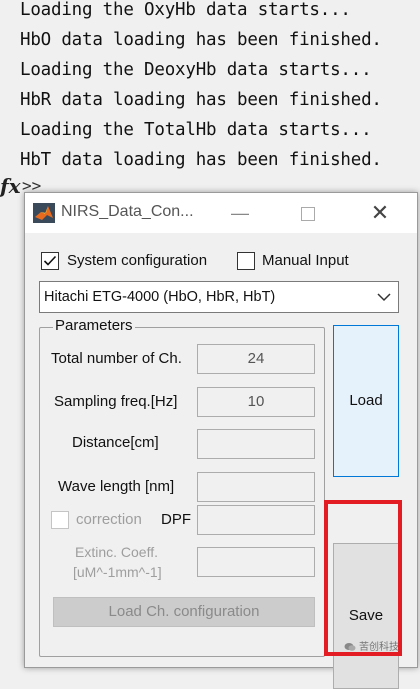  What do you see at coordinates (379, 647) in the screenshot?
I see `watermark-text: 苦创科技` at bounding box center [379, 647].